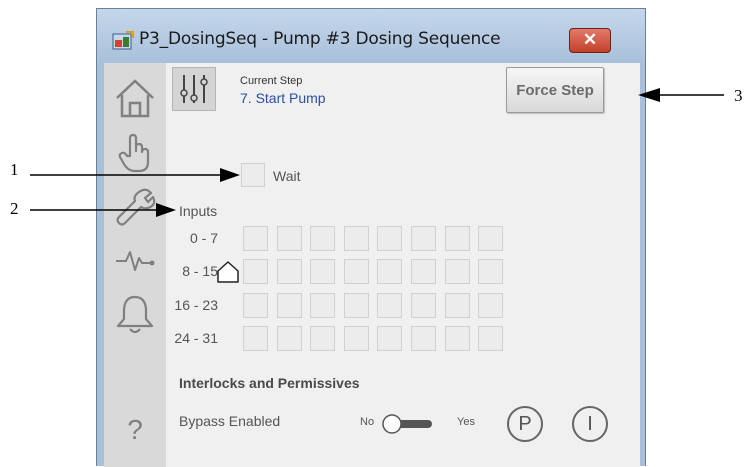 Image resolution: width=748 pixels, height=467 pixels. I want to click on trend-icon, so click(135, 261).